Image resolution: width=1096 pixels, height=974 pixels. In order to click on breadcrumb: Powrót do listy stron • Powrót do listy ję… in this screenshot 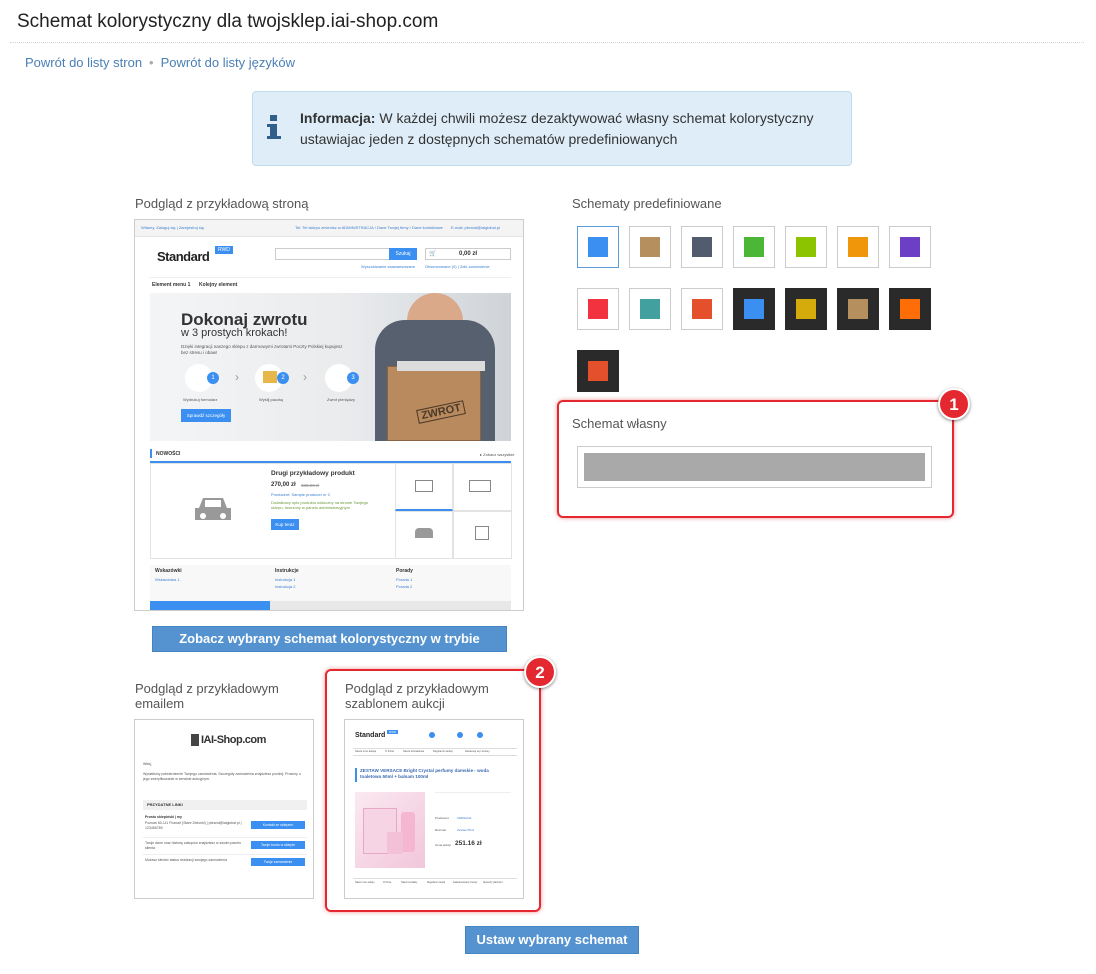, I will do `click(160, 62)`.